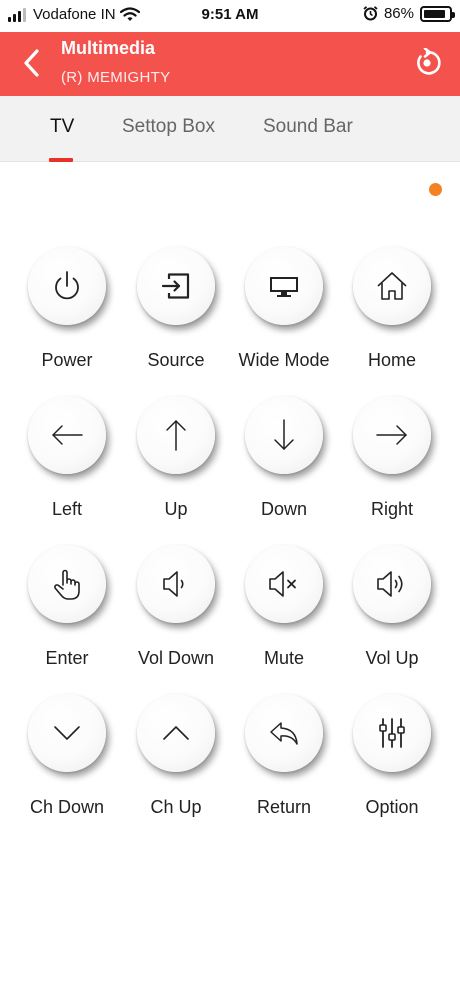  What do you see at coordinates (230, 64) in the screenshot?
I see `app-header: Multimedia (R) MEMIGHTY` at bounding box center [230, 64].